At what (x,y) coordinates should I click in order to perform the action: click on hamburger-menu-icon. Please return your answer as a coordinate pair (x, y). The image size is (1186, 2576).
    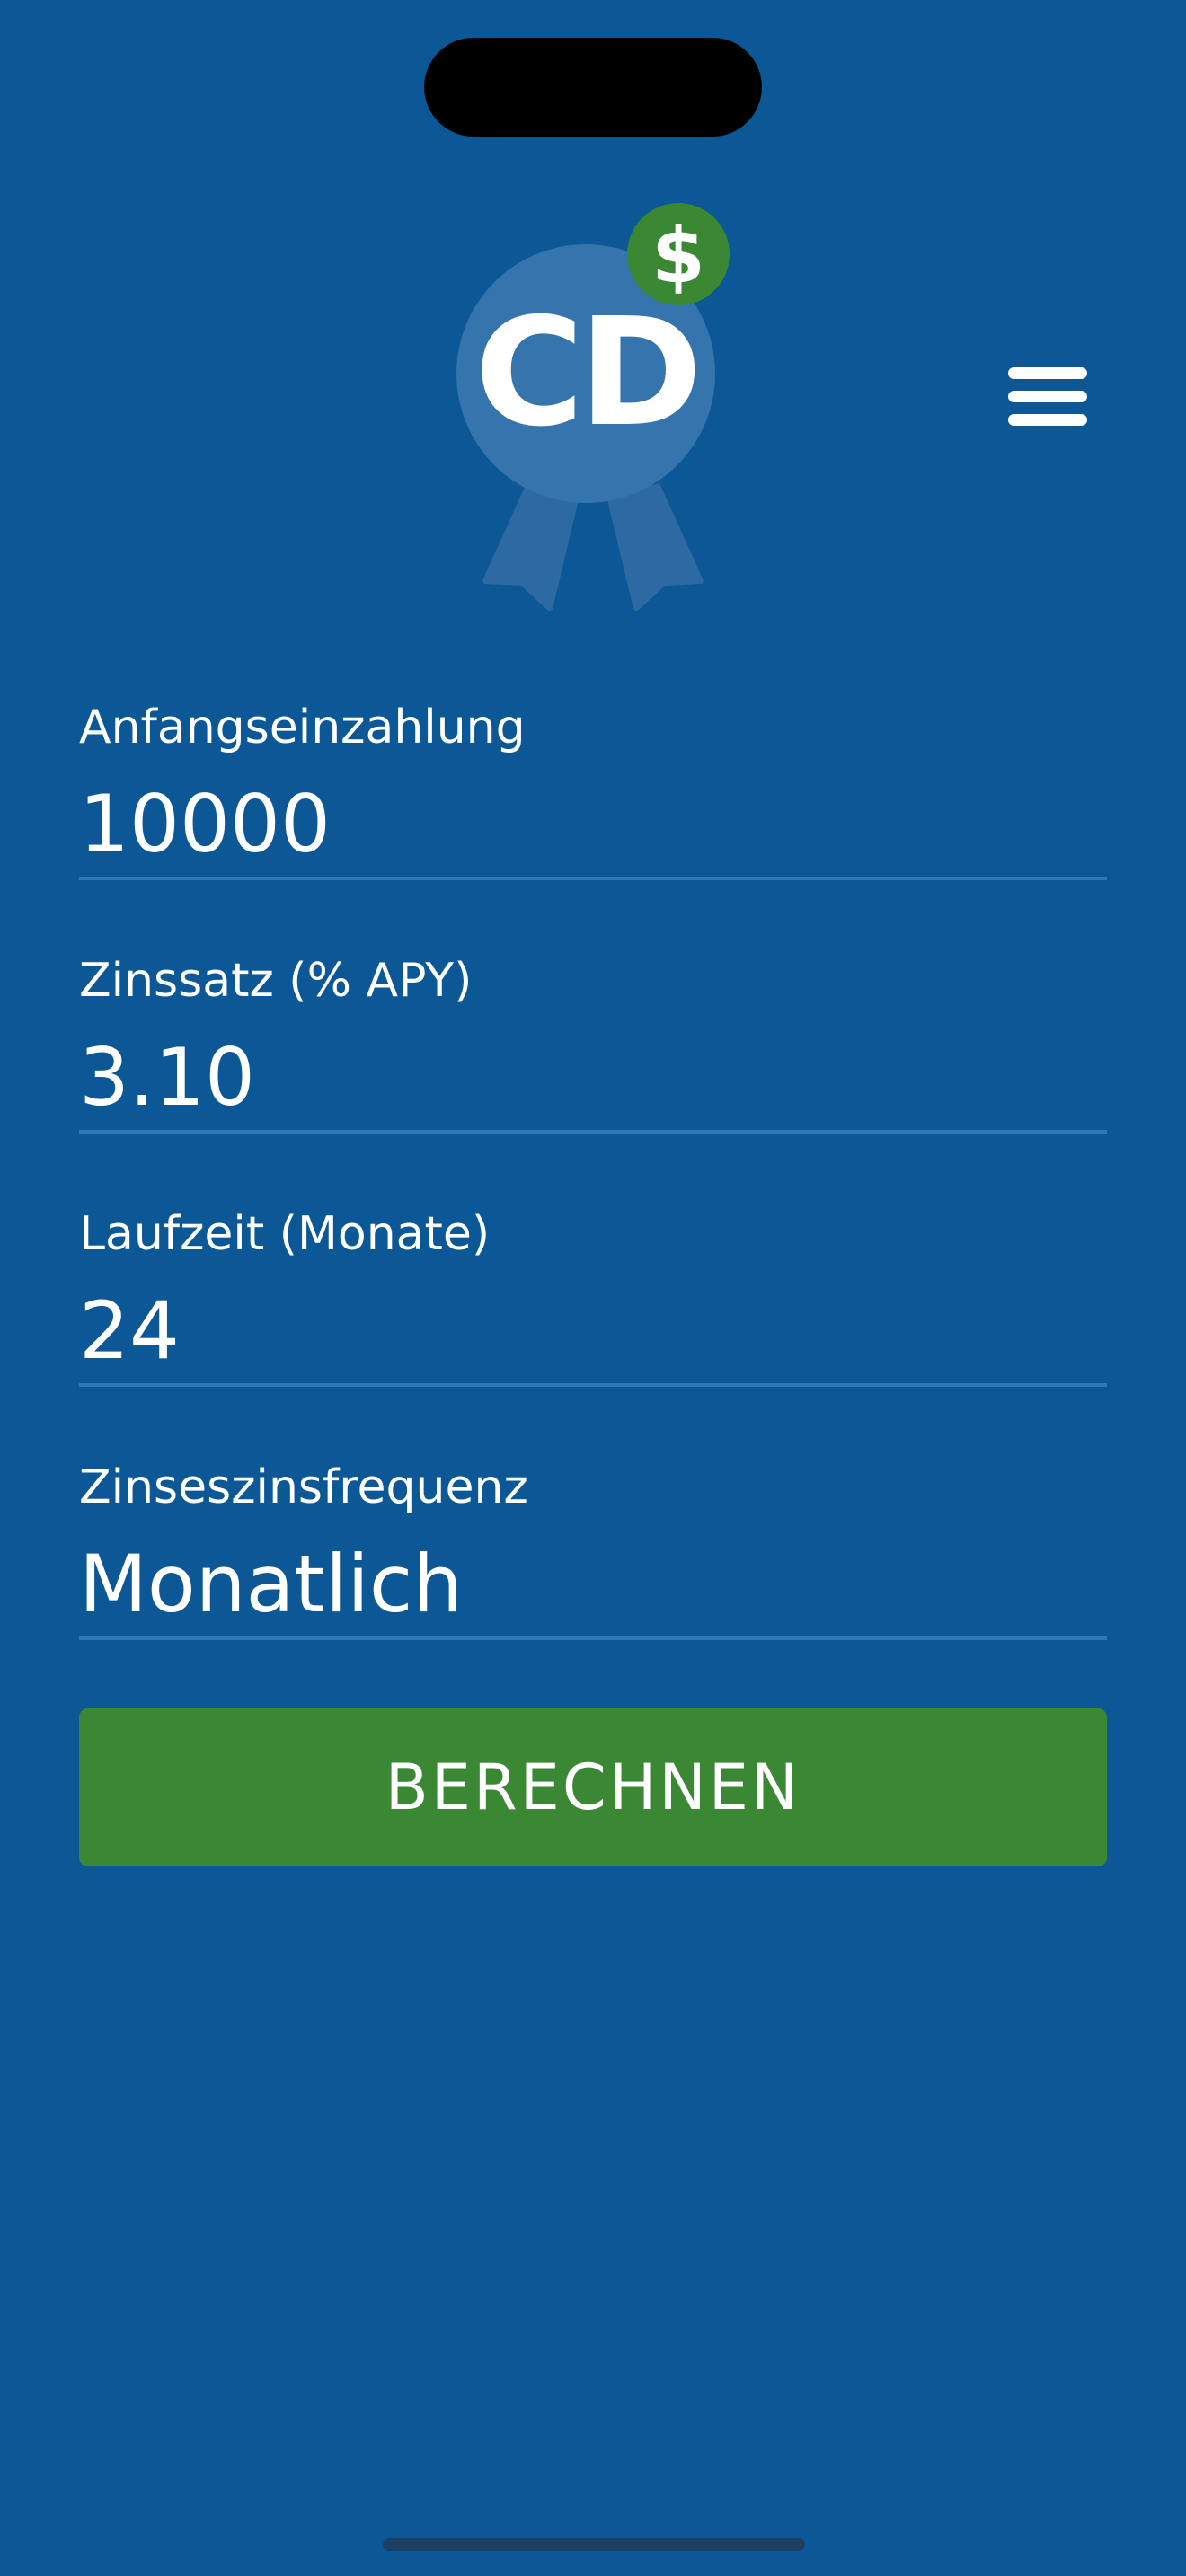
    Looking at the image, I should click on (1047, 373).